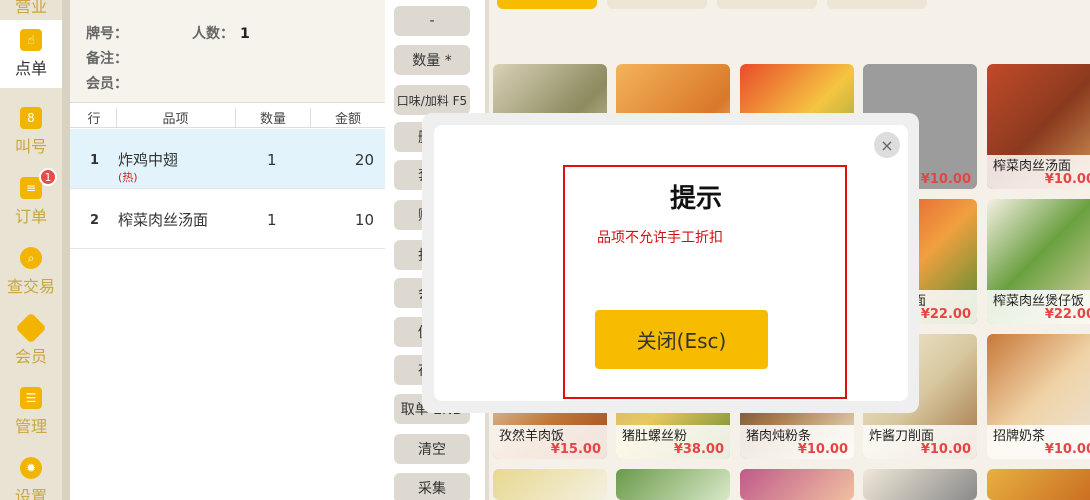  I want to click on row-item-name: 炸鸡中翅, so click(148, 160).